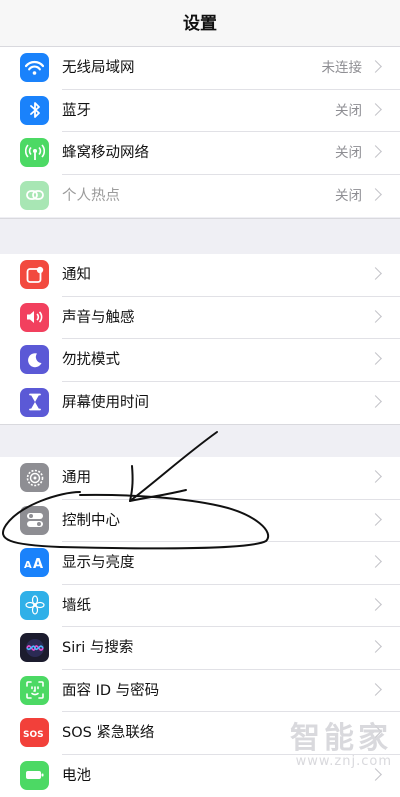 This screenshot has height=797, width=400. Describe the element at coordinates (98, 318) in the screenshot. I see `row-label: 声音与触感` at that location.